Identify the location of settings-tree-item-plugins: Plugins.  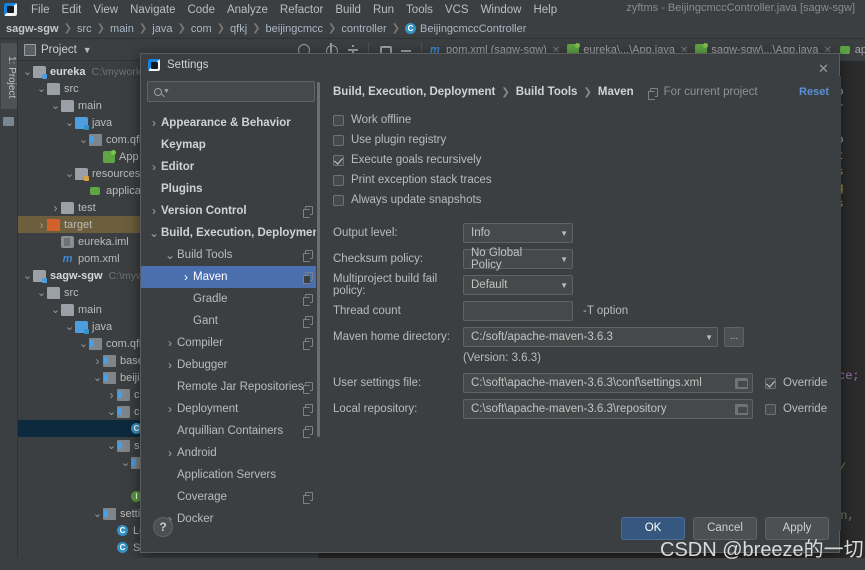
(231, 189).